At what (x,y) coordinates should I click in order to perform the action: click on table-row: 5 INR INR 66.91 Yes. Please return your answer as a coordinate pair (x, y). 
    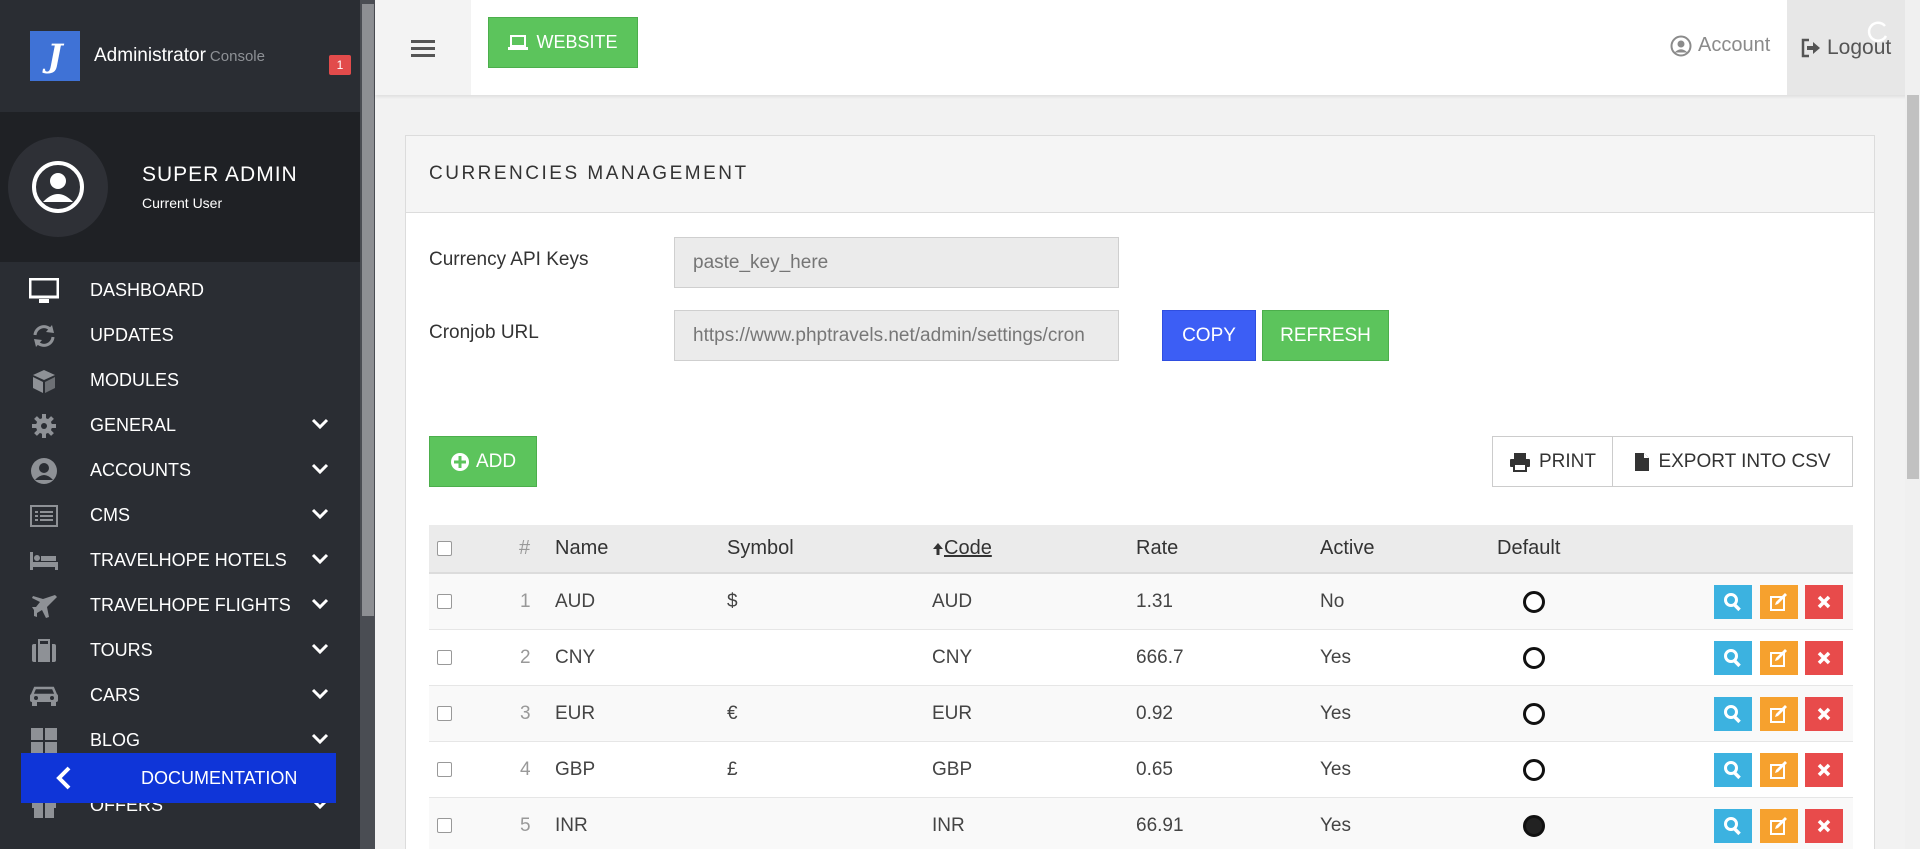
    Looking at the image, I should click on (1141, 823).